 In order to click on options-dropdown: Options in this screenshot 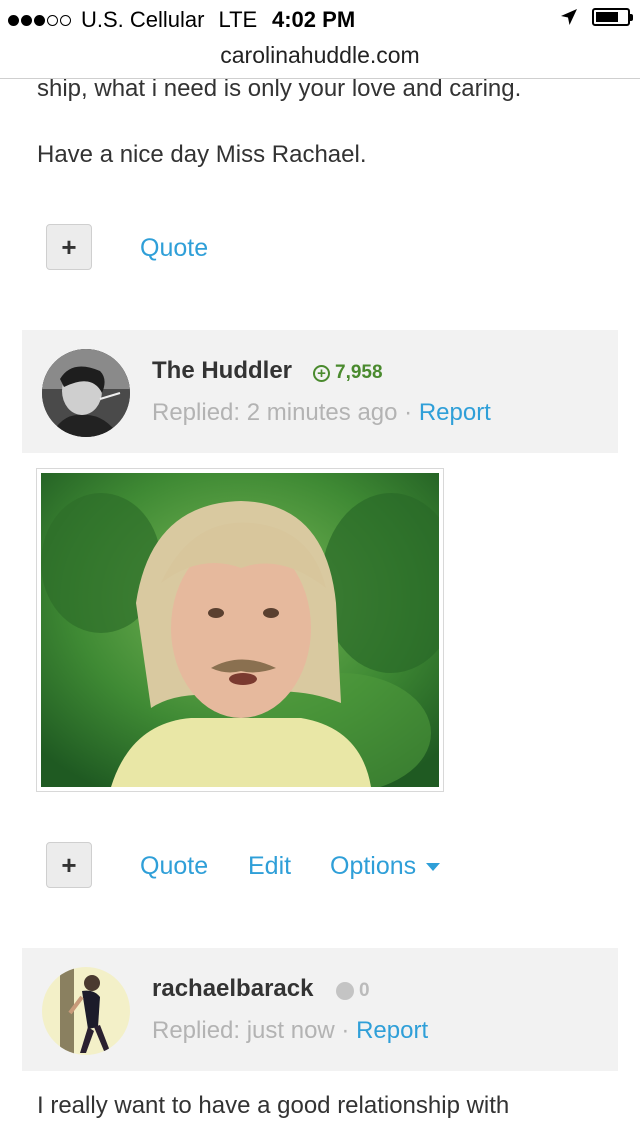, I will do `click(385, 866)`.